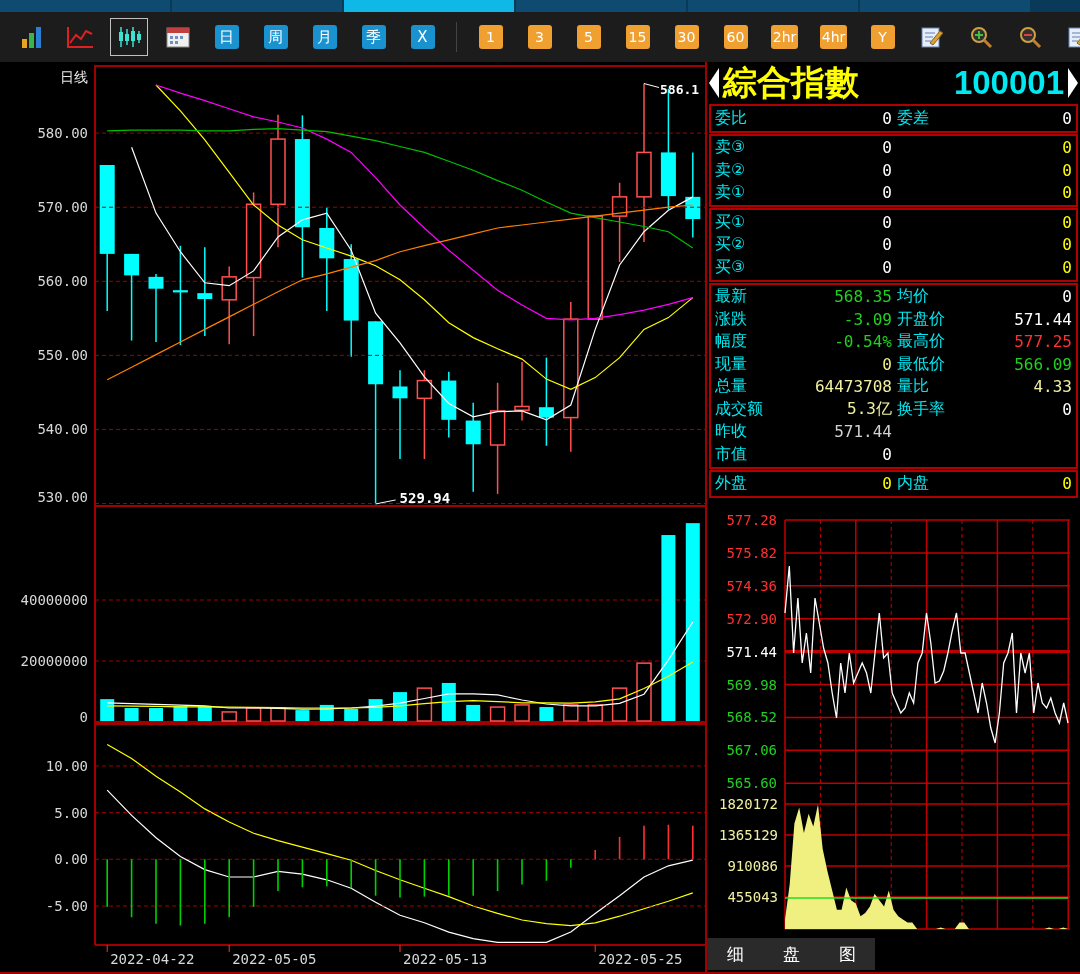  I want to click on axis-label: 580.00, so click(62, 133).